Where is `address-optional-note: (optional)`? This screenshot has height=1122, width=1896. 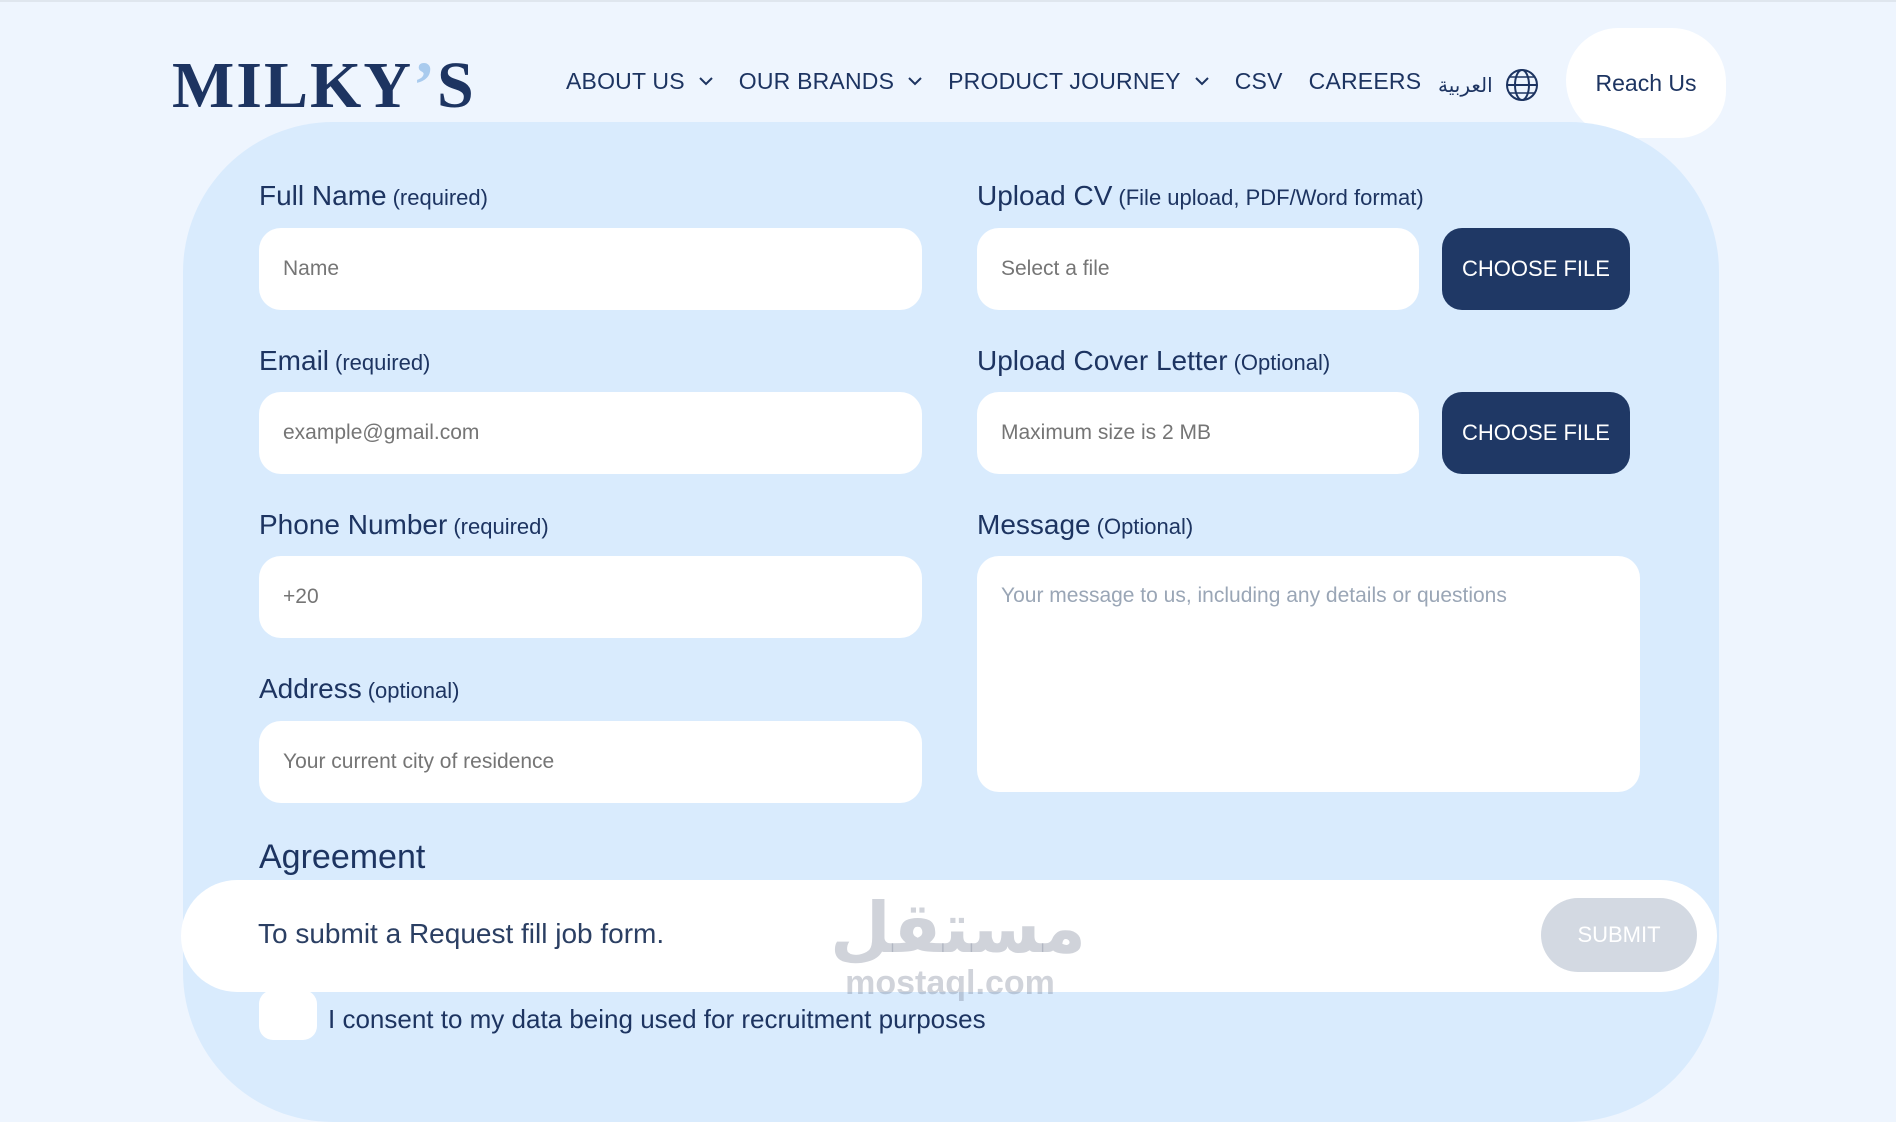 address-optional-note: (optional) is located at coordinates (413, 690).